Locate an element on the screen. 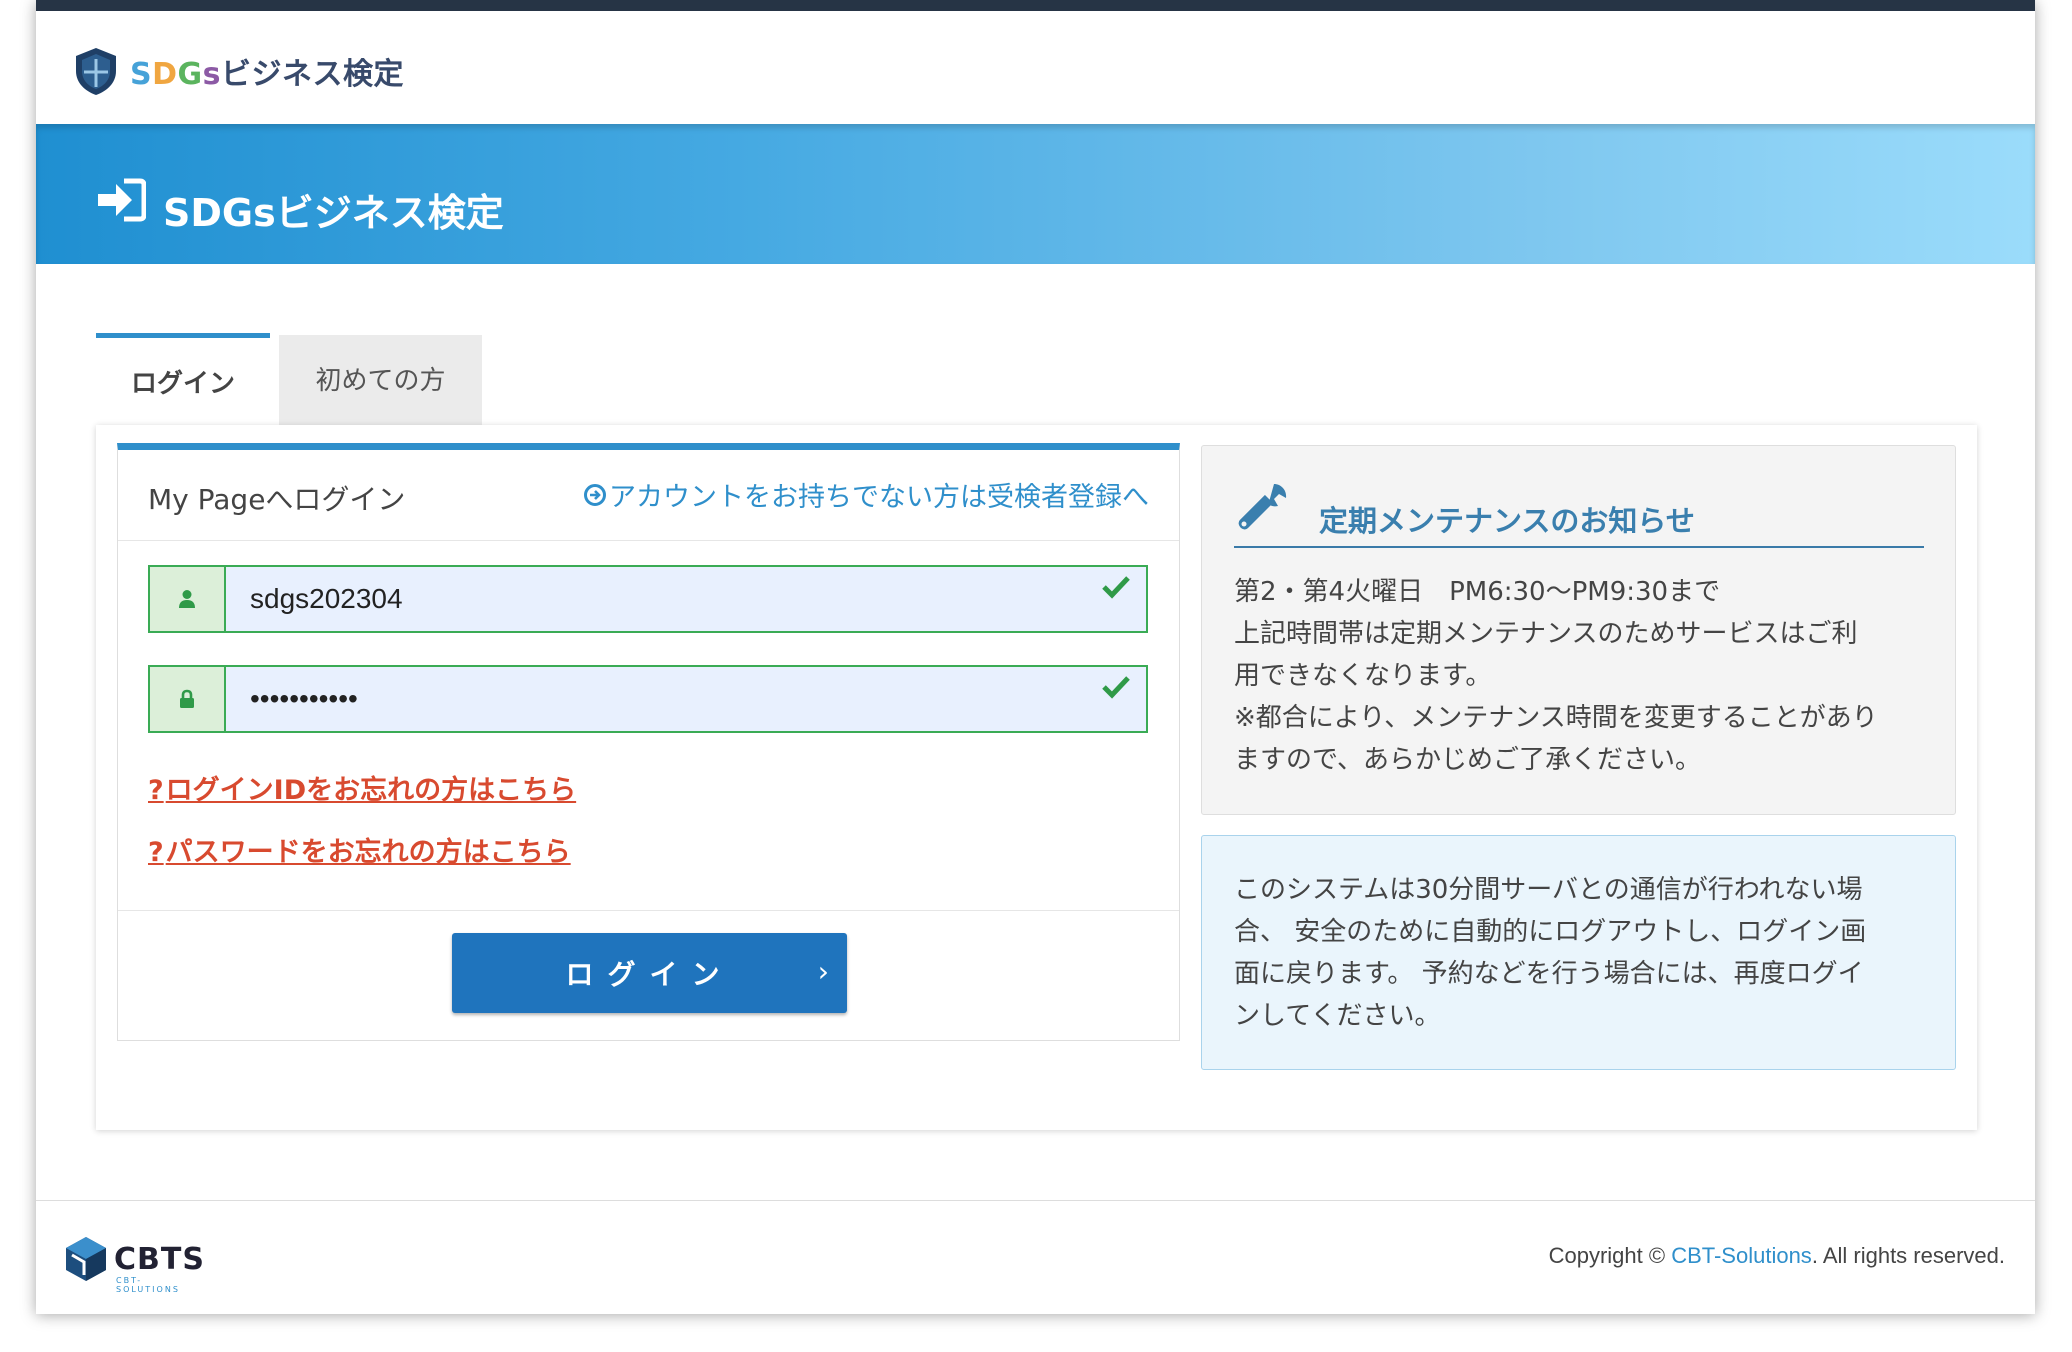 The image size is (2072, 1352). register-link: アカウントをお持ちでない方は受検者登録へ is located at coordinates (866, 494).